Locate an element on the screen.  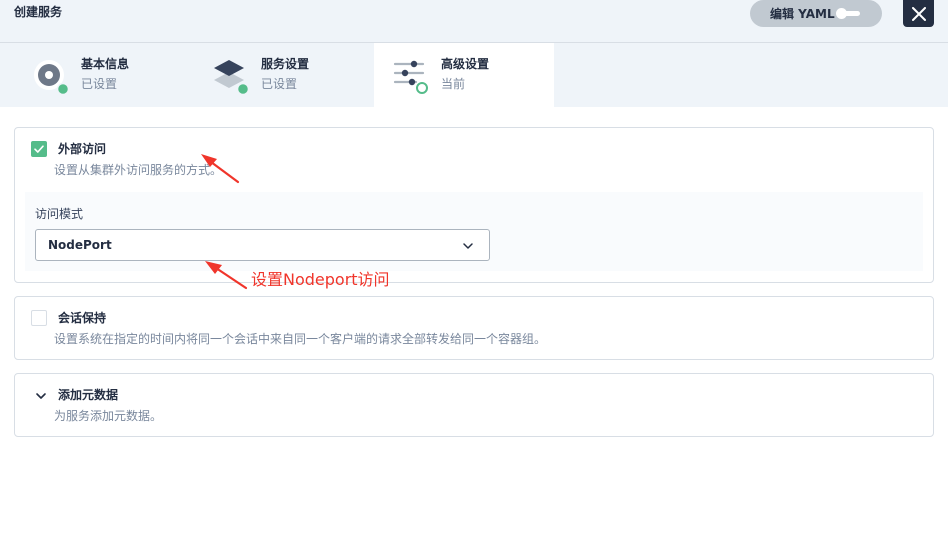
access-mode-section: 访问模式 NodePort is located at coordinates (474, 231).